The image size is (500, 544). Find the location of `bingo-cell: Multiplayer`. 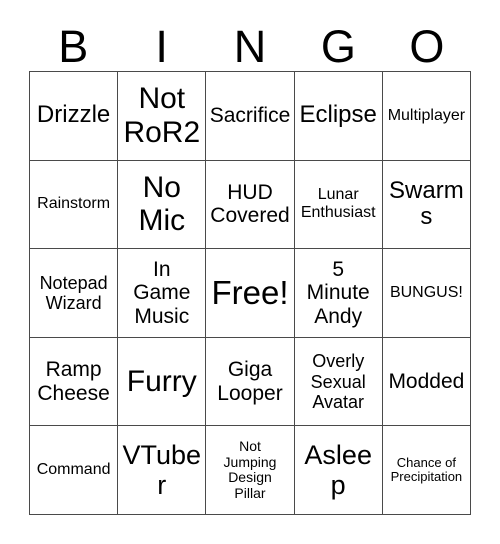

bingo-cell: Multiplayer is located at coordinates (426, 116).